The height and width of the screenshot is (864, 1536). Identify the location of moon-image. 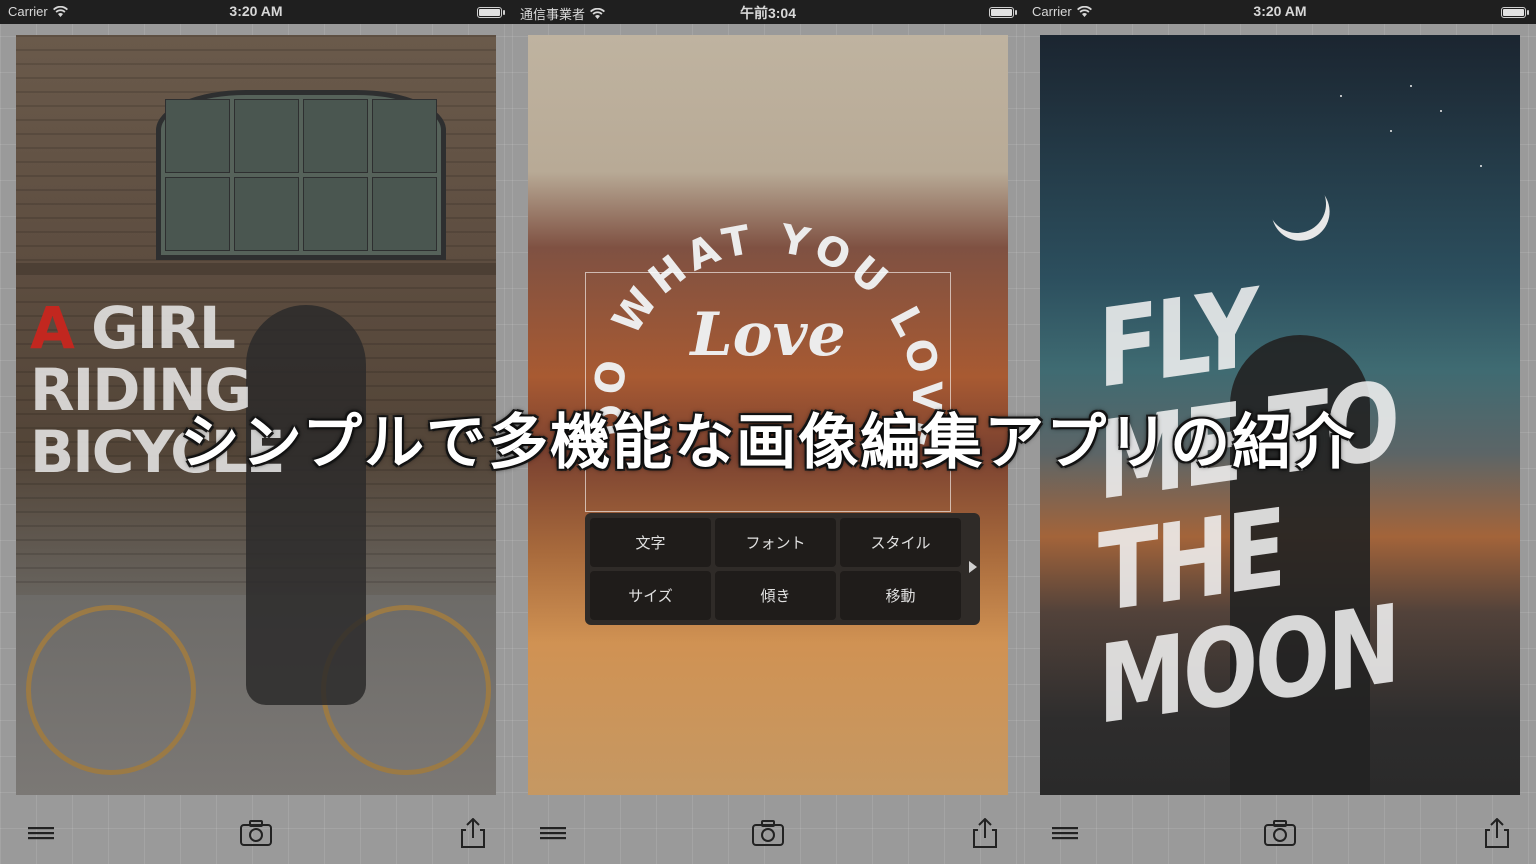
(1297, 204).